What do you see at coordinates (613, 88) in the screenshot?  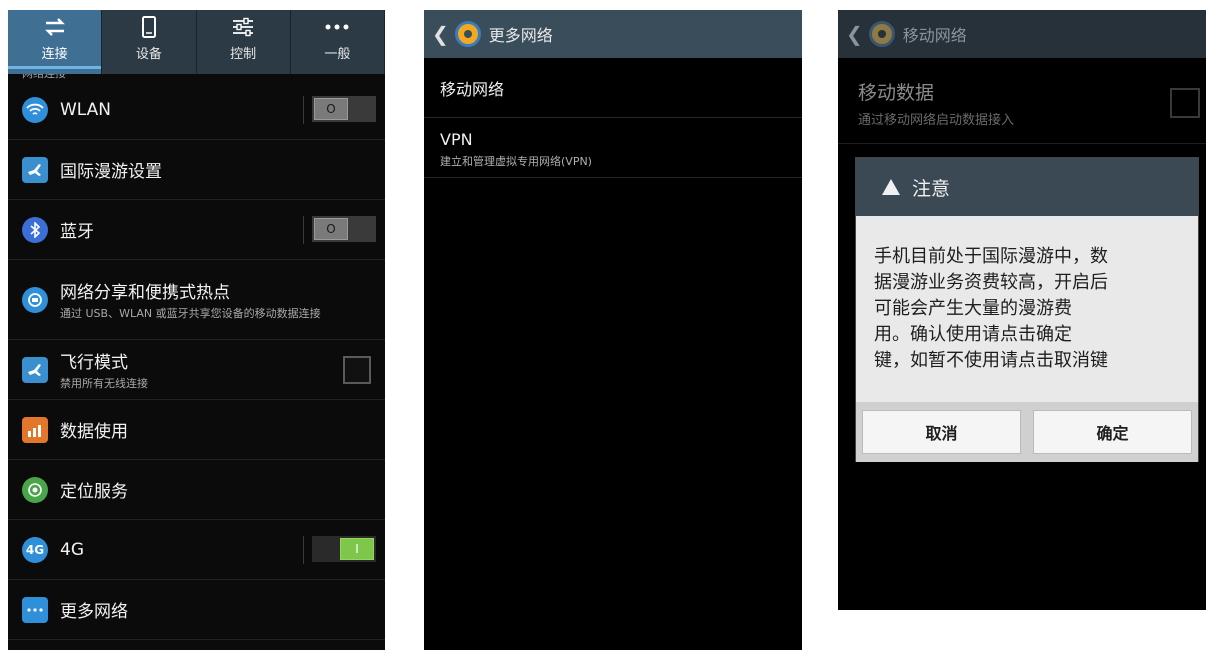 I see `list-item-mobile-networks: 移动网络` at bounding box center [613, 88].